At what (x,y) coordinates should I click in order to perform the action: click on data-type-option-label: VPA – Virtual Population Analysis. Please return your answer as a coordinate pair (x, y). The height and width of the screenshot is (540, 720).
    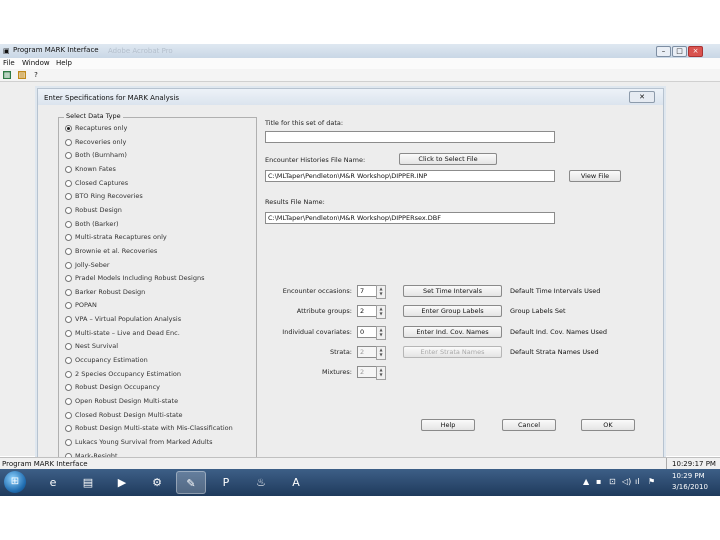
    Looking at the image, I should click on (128, 319).